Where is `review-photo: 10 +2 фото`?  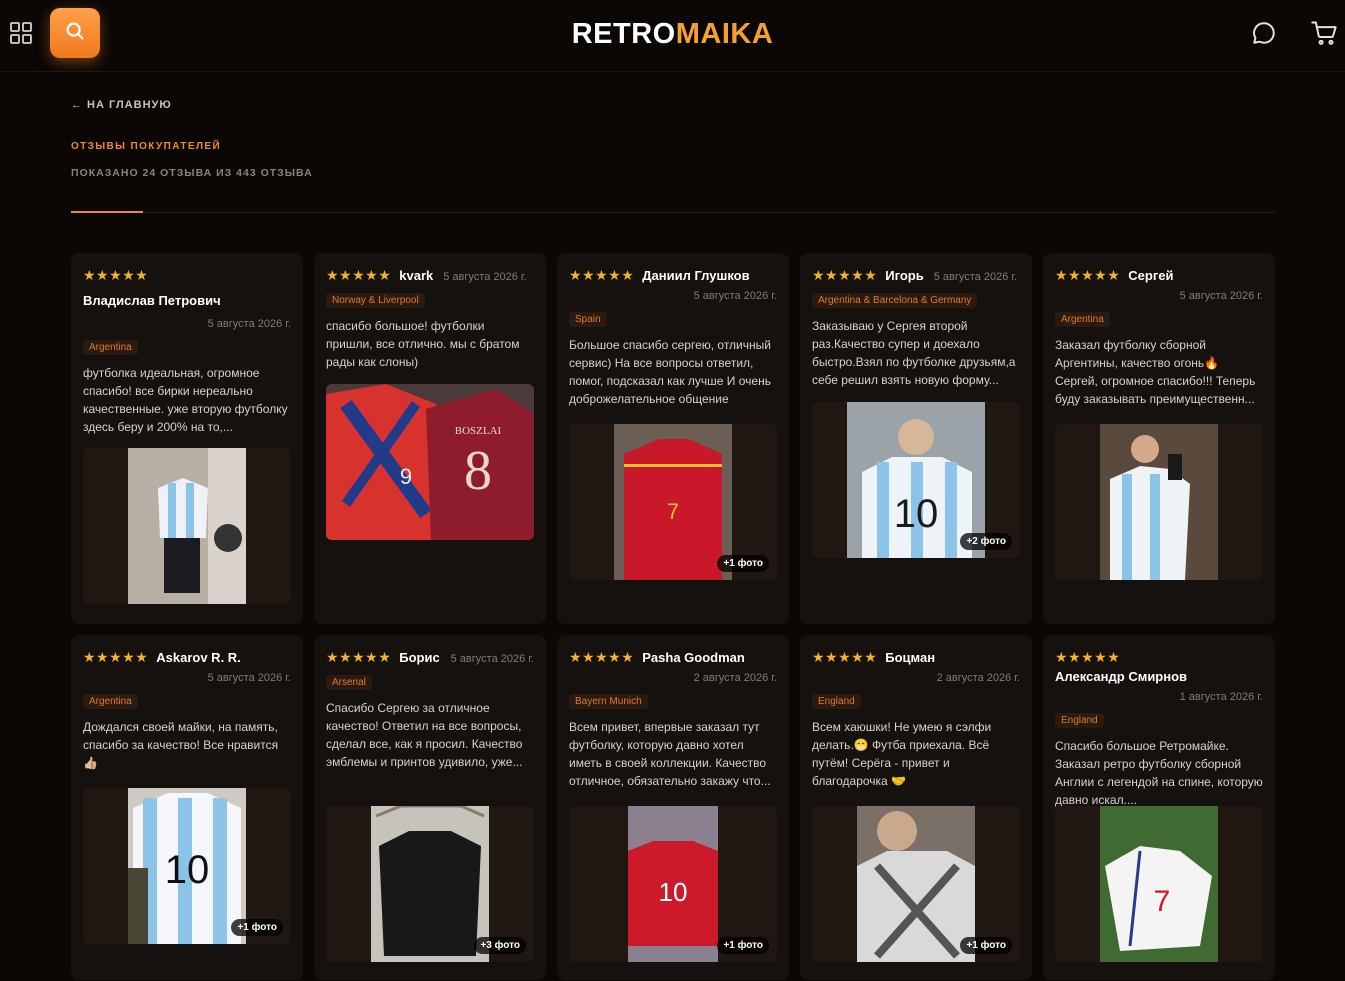 review-photo: 10 +2 фото is located at coordinates (916, 480).